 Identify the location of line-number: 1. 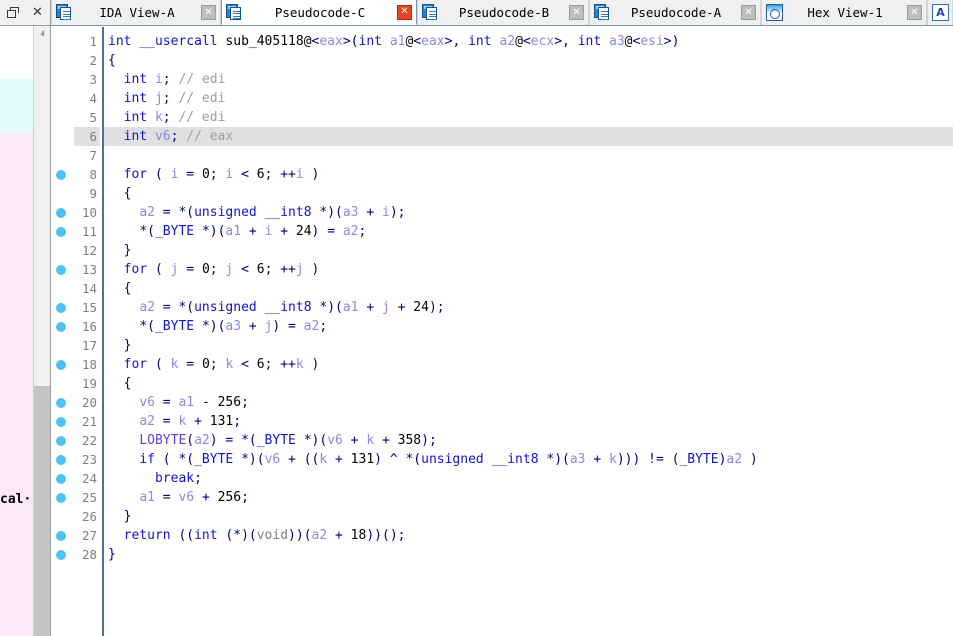
(93, 41).